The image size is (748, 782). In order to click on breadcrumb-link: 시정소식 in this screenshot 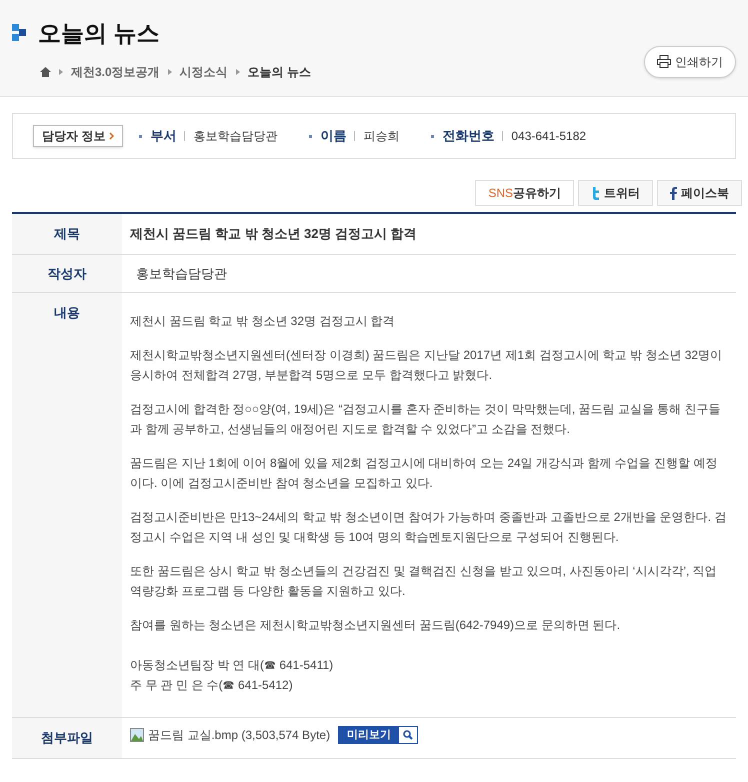, I will do `click(204, 71)`.